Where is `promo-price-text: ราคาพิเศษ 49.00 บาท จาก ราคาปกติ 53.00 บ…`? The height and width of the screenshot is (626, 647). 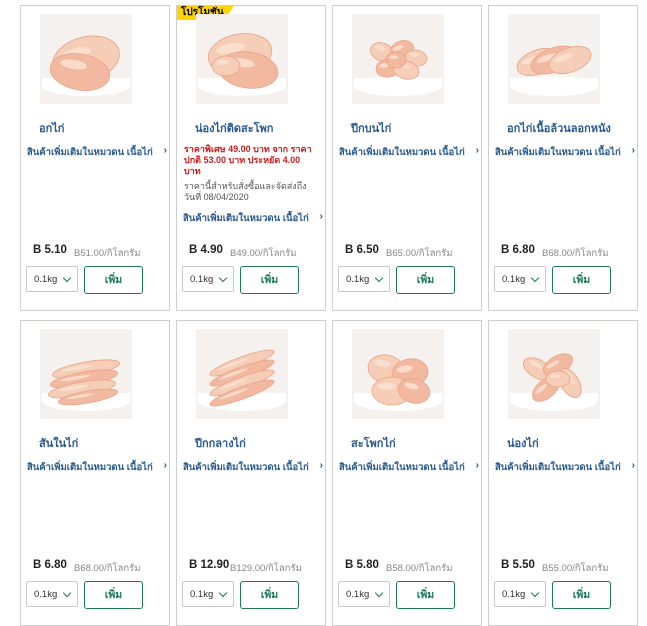
promo-price-text: ราคาพิเศษ 49.00 บาท จาก ราคาปกติ 53.00 บ… is located at coordinates (248, 160).